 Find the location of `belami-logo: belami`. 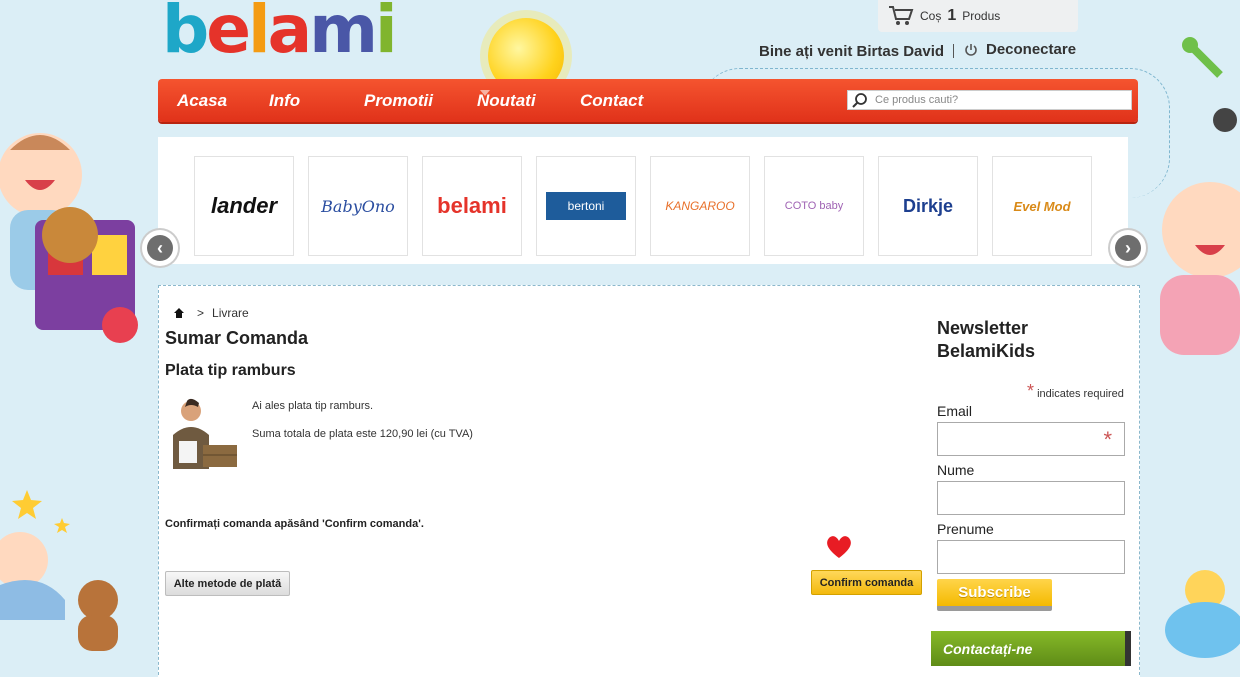

belami-logo: belami is located at coordinates (282, 32).